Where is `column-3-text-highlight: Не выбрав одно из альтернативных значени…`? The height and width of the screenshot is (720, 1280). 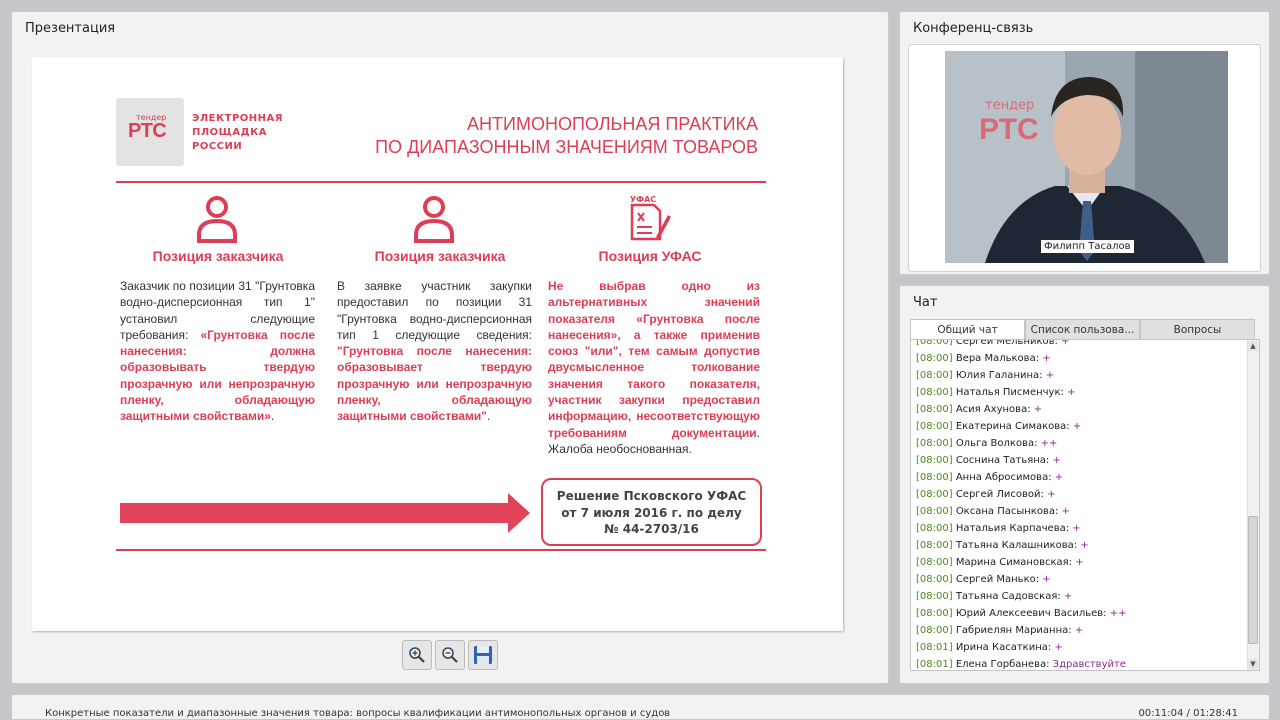 column-3-text-highlight: Не выбрав одно из альтернативных значени… is located at coordinates (654, 359).